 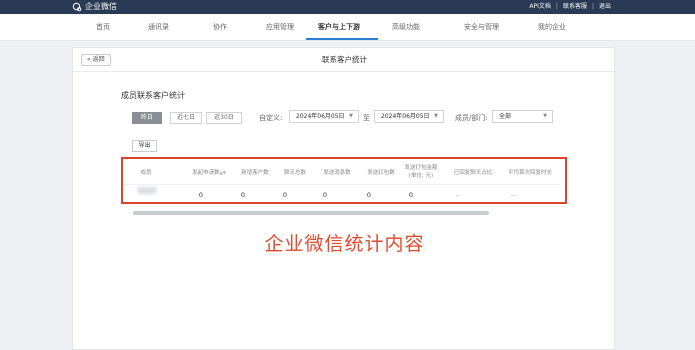 What do you see at coordinates (575, 7) in the screenshot?
I see `contact-support-link: 联系客服` at bounding box center [575, 7].